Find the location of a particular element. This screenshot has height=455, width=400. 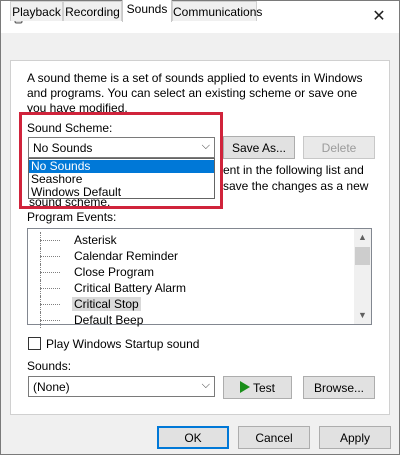

scroll-thumb is located at coordinates (362, 256).